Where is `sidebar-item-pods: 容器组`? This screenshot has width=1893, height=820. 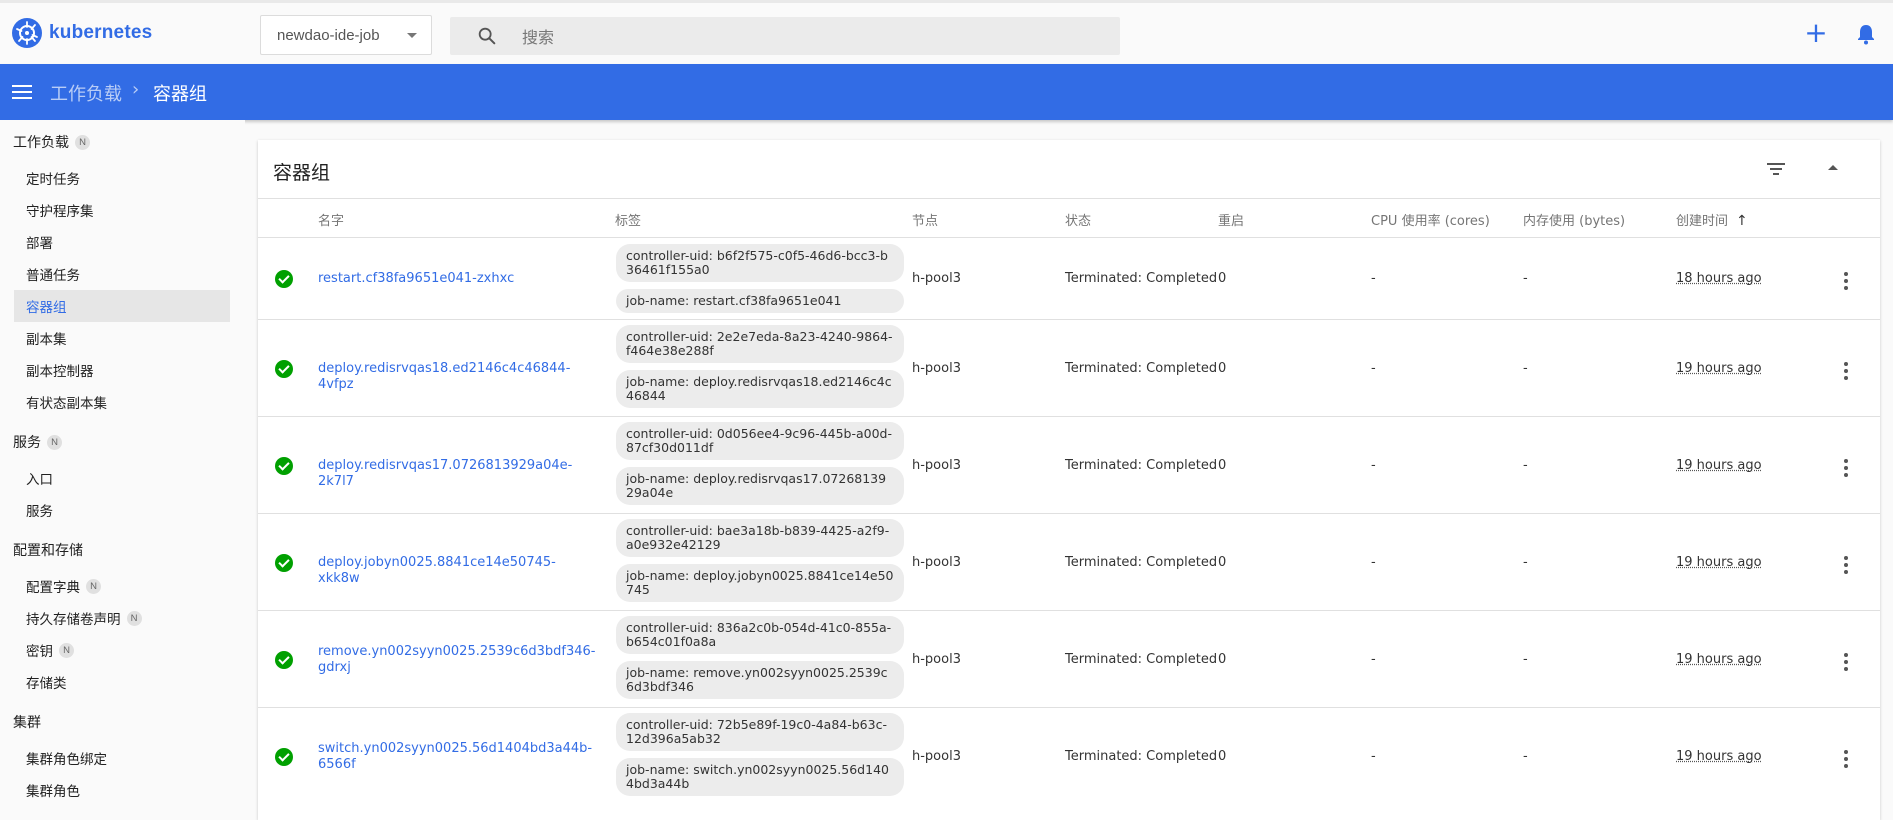 sidebar-item-pods: 容器组 is located at coordinates (122, 306).